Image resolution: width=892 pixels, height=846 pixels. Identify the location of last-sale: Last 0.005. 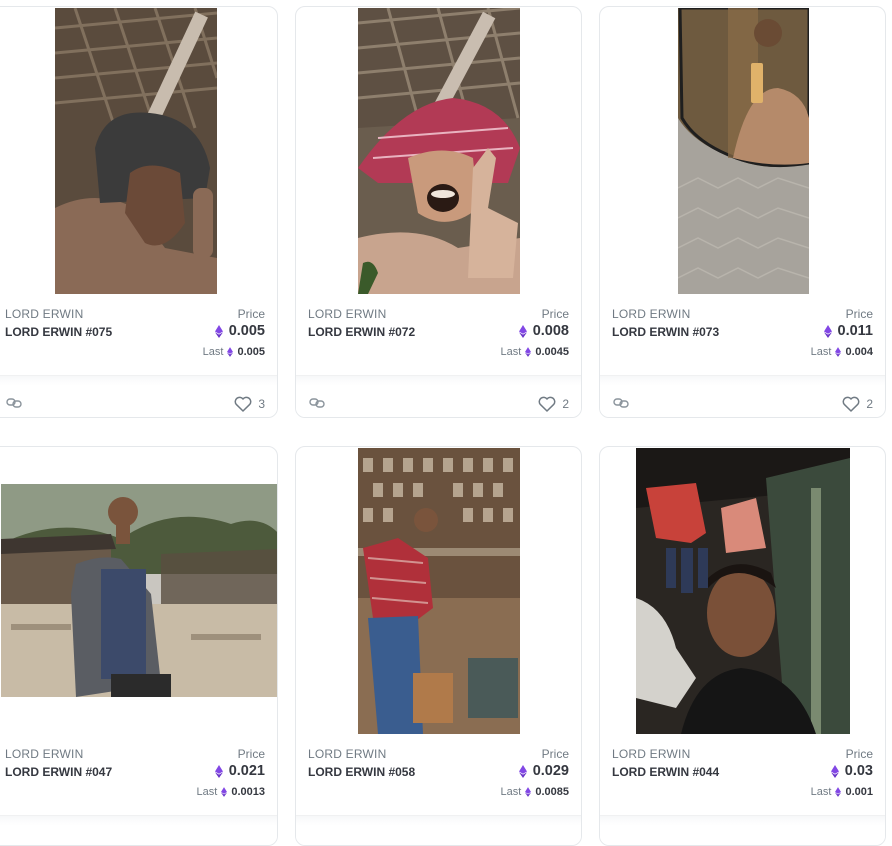
(233, 352).